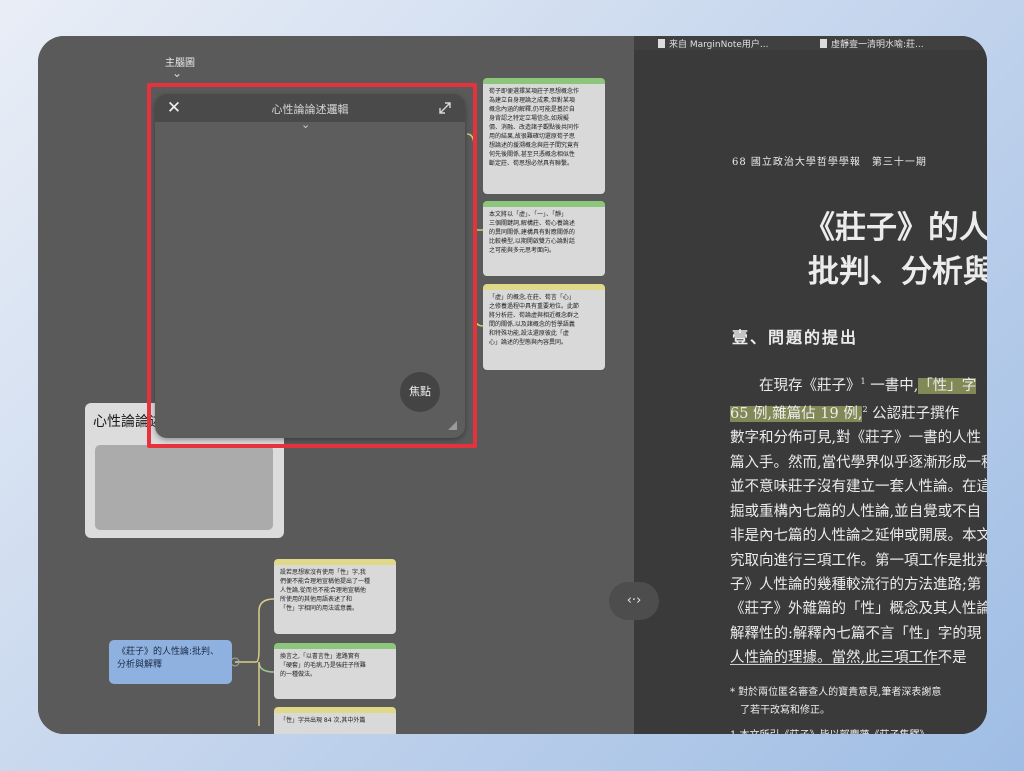 This screenshot has width=1024, height=771. I want to click on text-line: 數字和分佈可見,對《莊子》一書的人性, so click(856, 438).